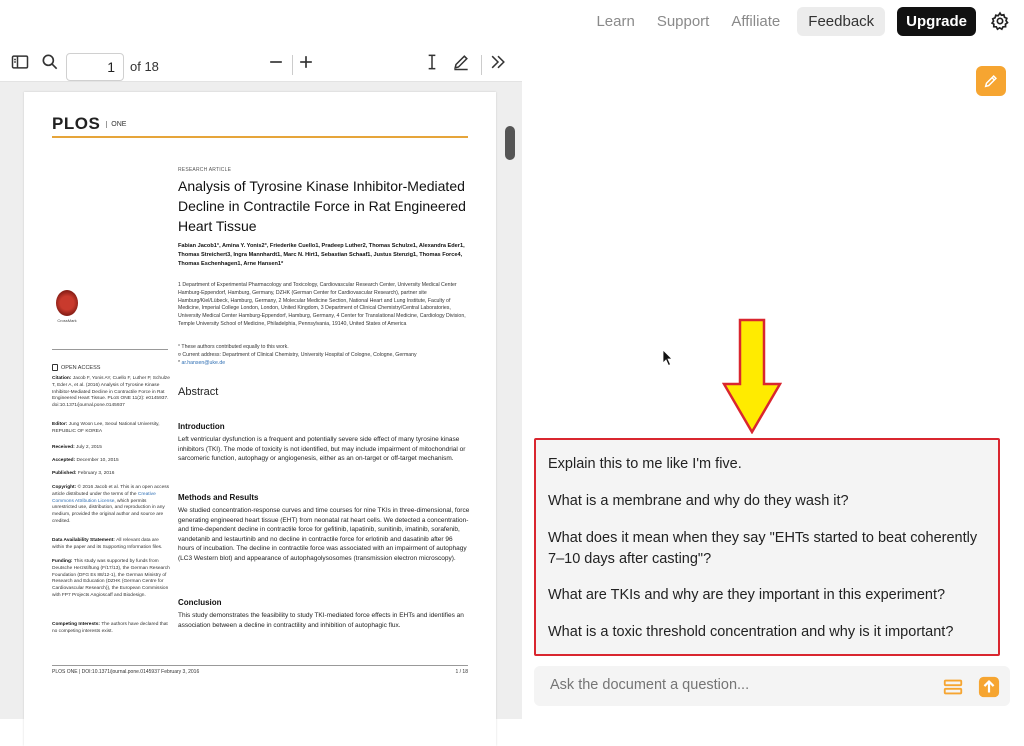 Image resolution: width=1024 pixels, height=746 pixels. I want to click on ask-question-input, so click(740, 685).